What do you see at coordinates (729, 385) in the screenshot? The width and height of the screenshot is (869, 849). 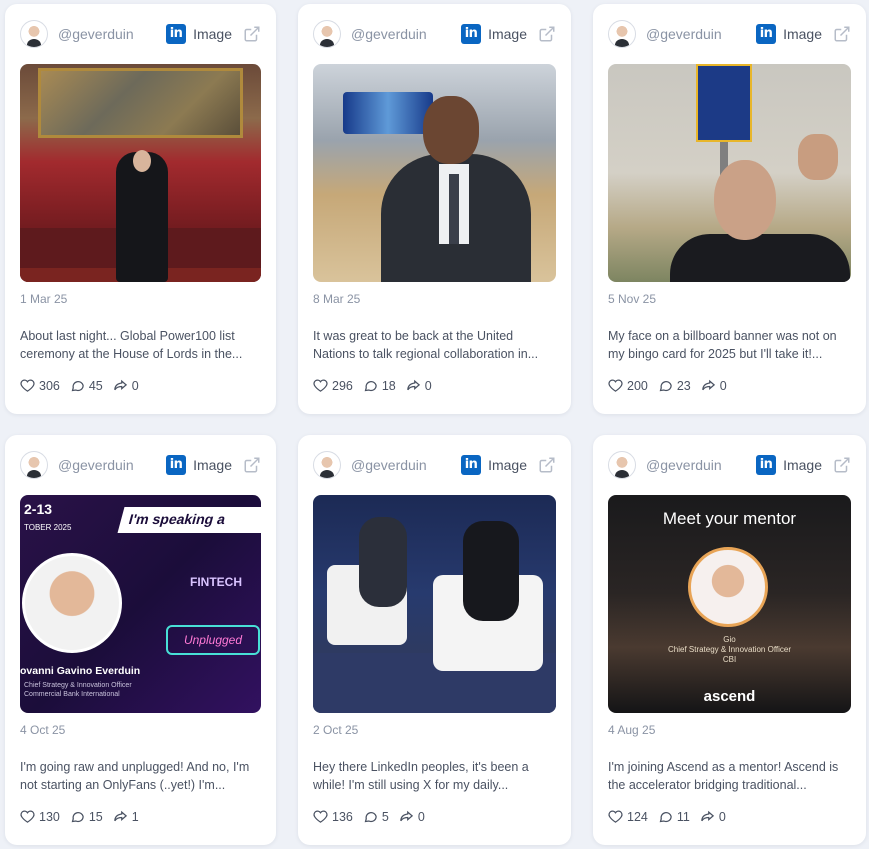 I see `post-stats: 200 23 0` at bounding box center [729, 385].